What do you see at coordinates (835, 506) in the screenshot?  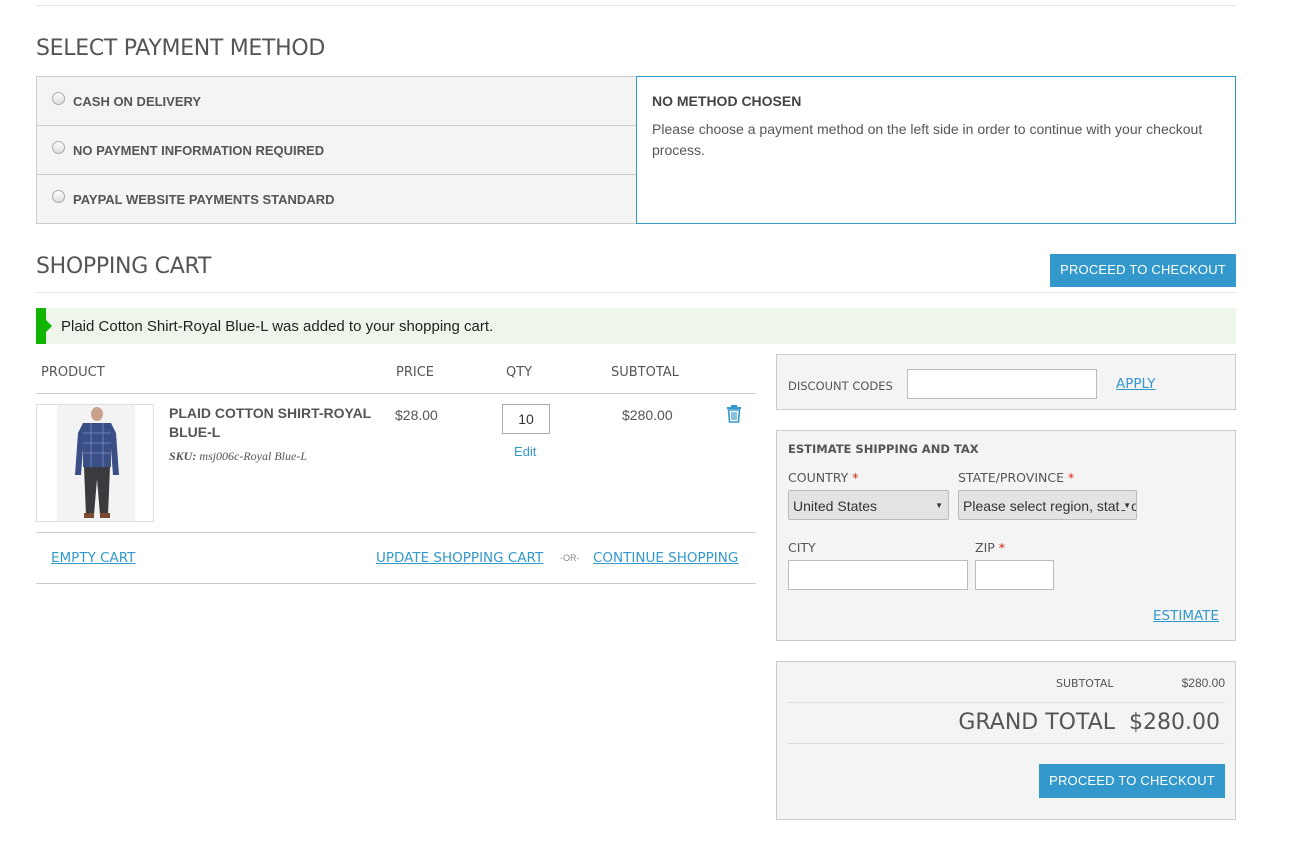 I see `country-select-value: United States` at bounding box center [835, 506].